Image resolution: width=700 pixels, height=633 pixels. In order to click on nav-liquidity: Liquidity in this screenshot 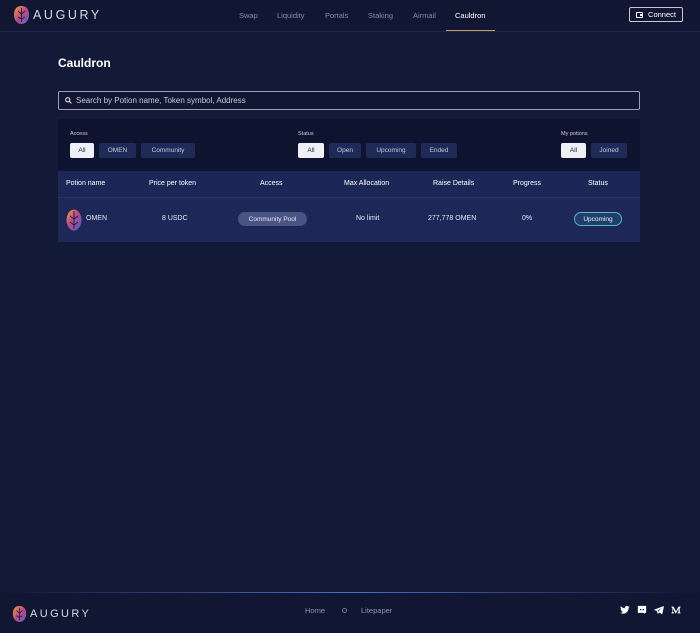, I will do `click(291, 15)`.